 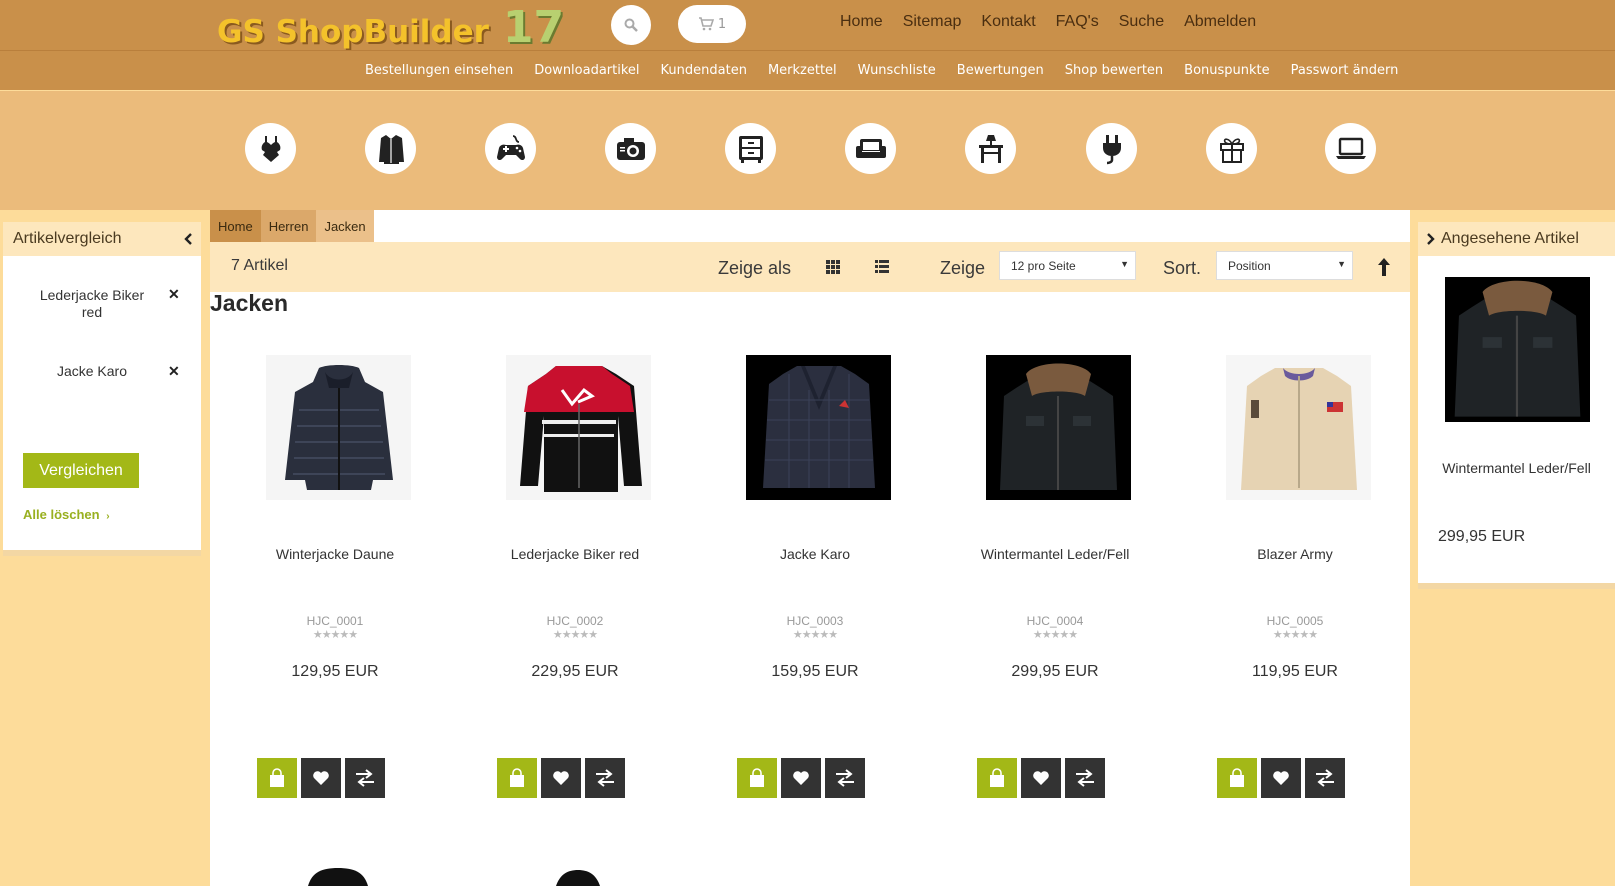 I want to click on clear-all-label: Alle löschen, so click(x=61, y=514).